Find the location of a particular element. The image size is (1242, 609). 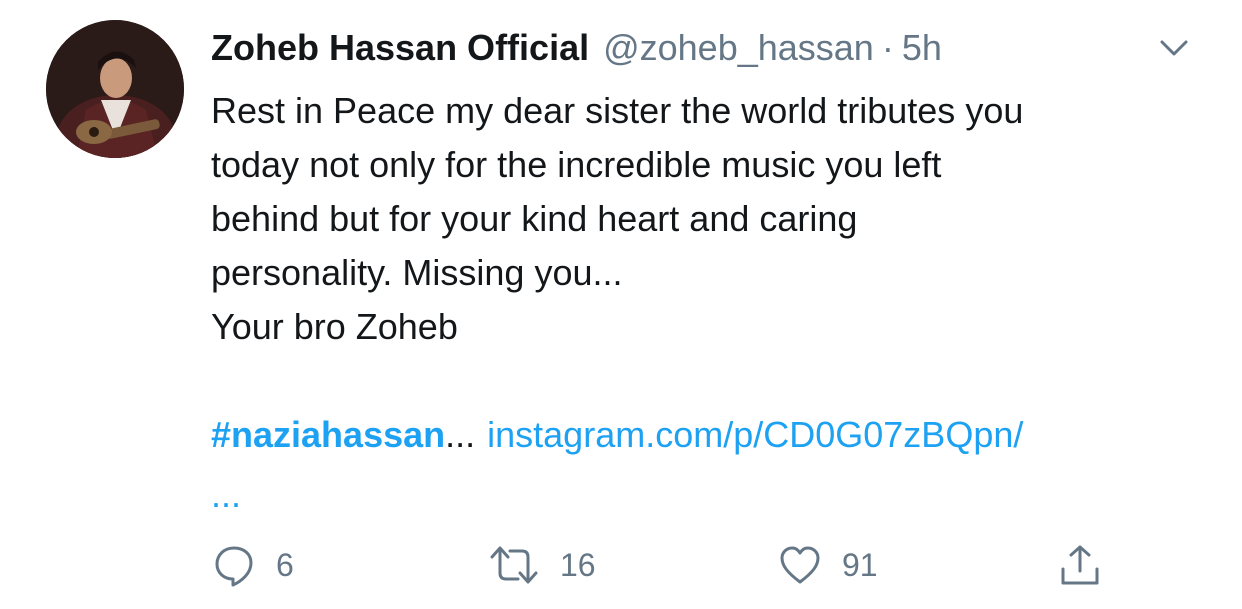

tweet-text-line: Your bro Zoheb is located at coordinates (334, 326).